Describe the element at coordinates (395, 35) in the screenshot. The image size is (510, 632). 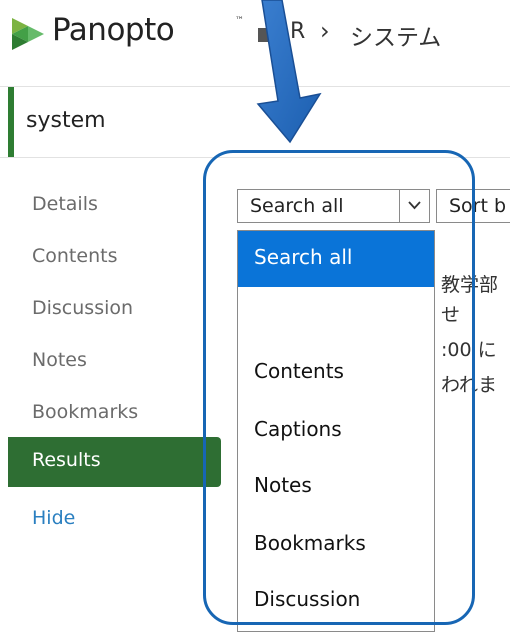
I see `breadcrumb-current: システム` at that location.